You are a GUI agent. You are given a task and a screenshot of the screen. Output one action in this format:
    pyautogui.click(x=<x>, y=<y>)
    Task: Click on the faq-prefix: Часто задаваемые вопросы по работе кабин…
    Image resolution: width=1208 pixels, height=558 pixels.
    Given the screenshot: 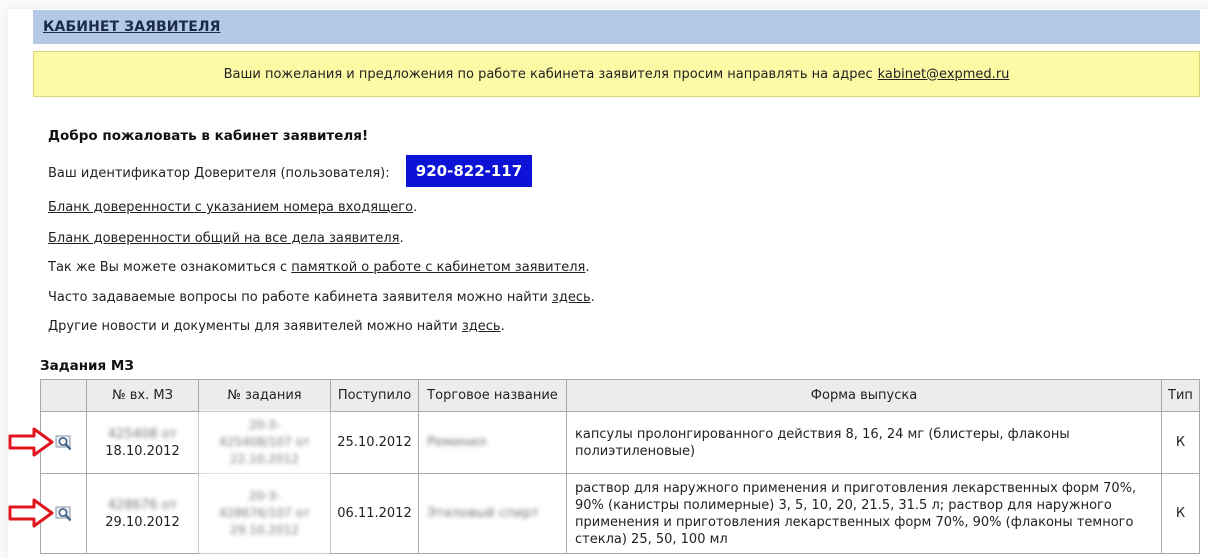 What is the action you would take?
    pyautogui.click(x=298, y=297)
    